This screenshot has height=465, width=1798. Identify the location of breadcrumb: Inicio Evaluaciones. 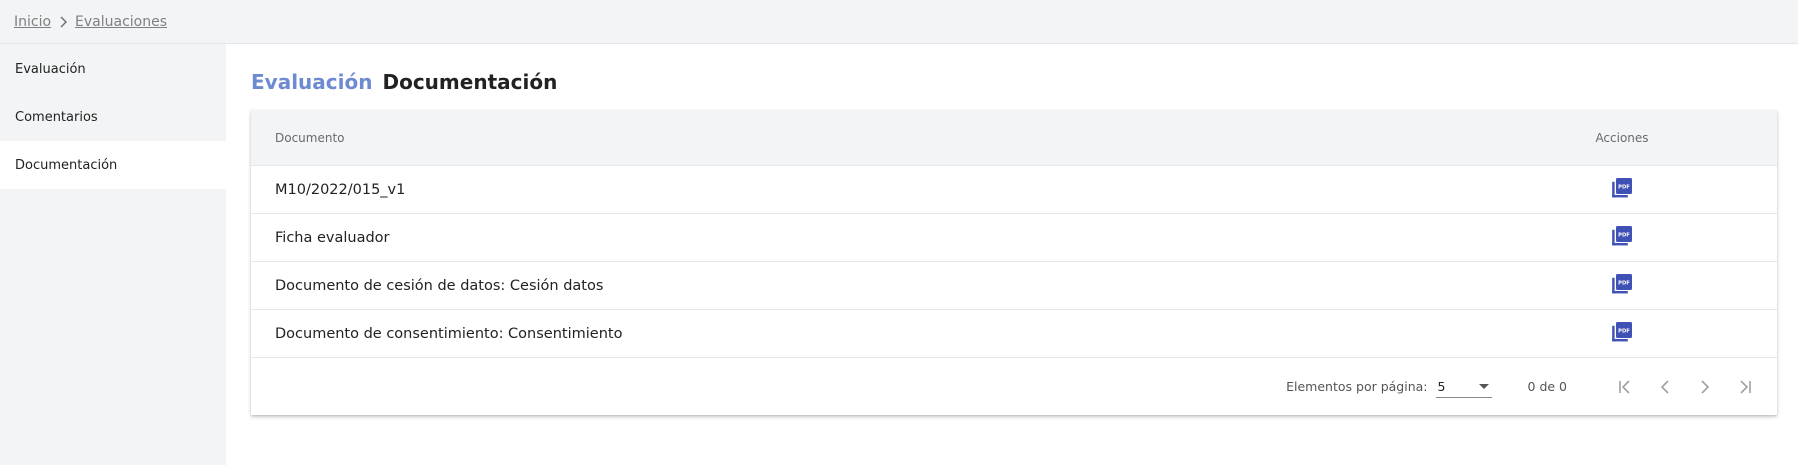
(899, 22).